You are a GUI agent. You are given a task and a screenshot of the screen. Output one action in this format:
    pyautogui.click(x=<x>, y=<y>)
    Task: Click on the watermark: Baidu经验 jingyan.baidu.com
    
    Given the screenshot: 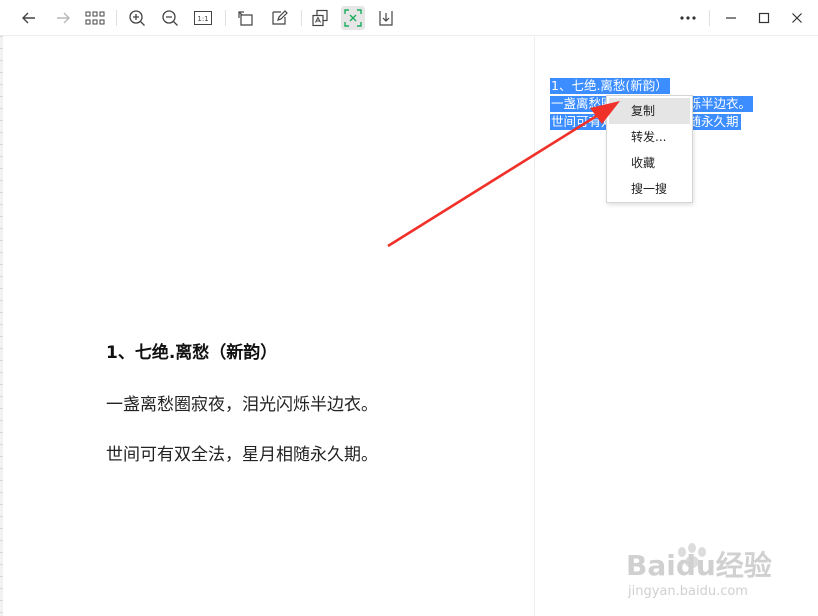 What is the action you would take?
    pyautogui.click(x=702, y=575)
    